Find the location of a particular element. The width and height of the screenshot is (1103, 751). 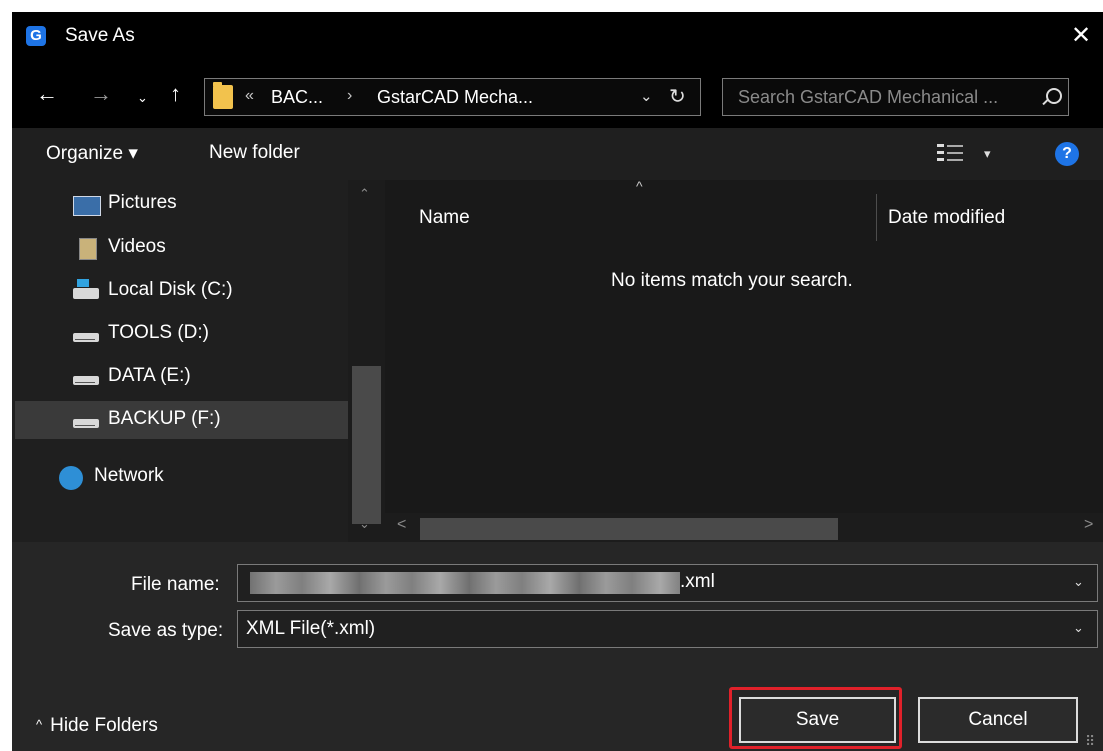

sidebar-item-label: Videos is located at coordinates (137, 246).